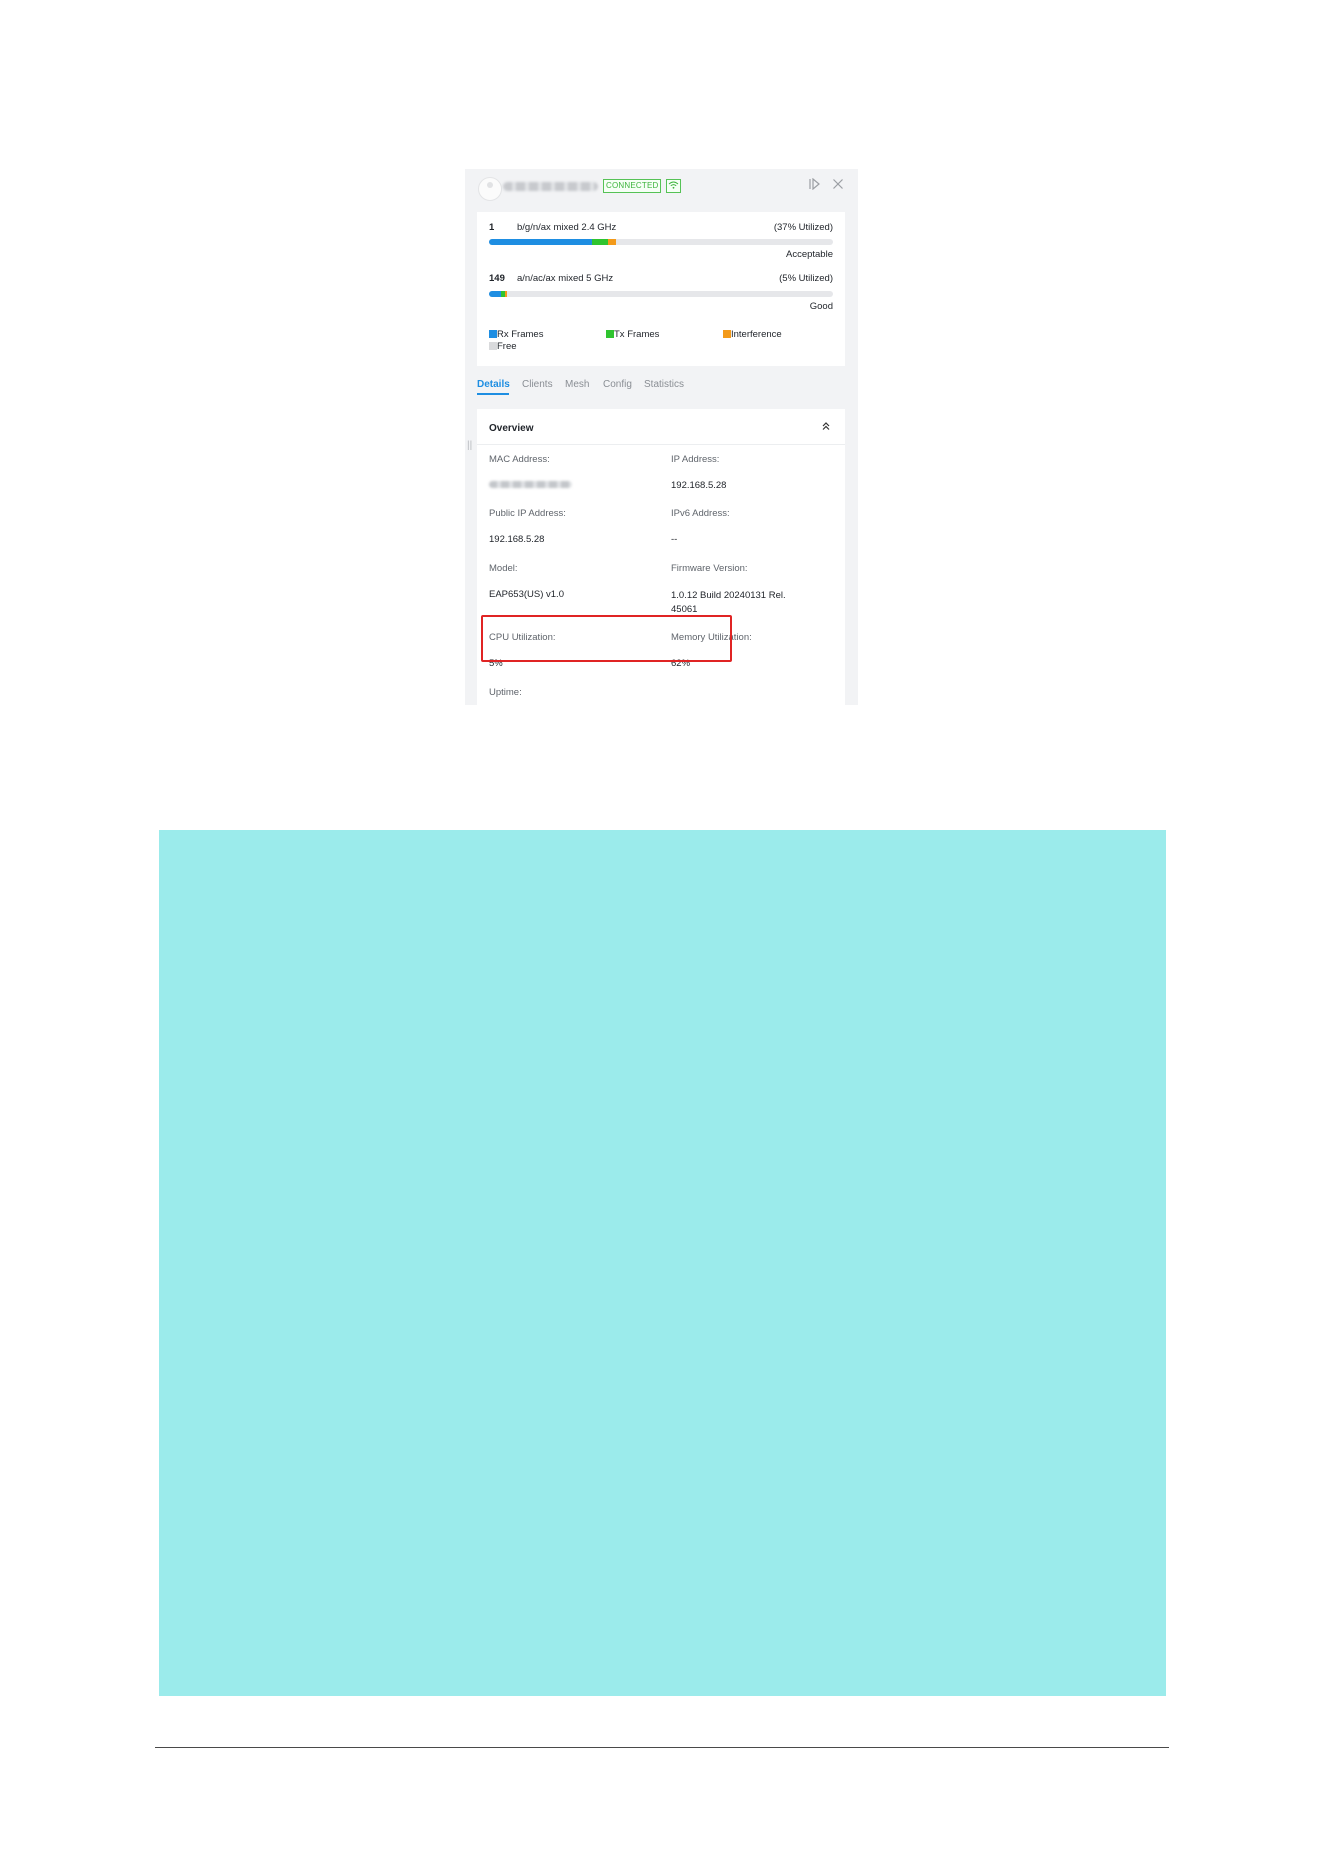 This screenshot has height=1872, width=1324. I want to click on utilization-bar-24ghz, so click(661, 242).